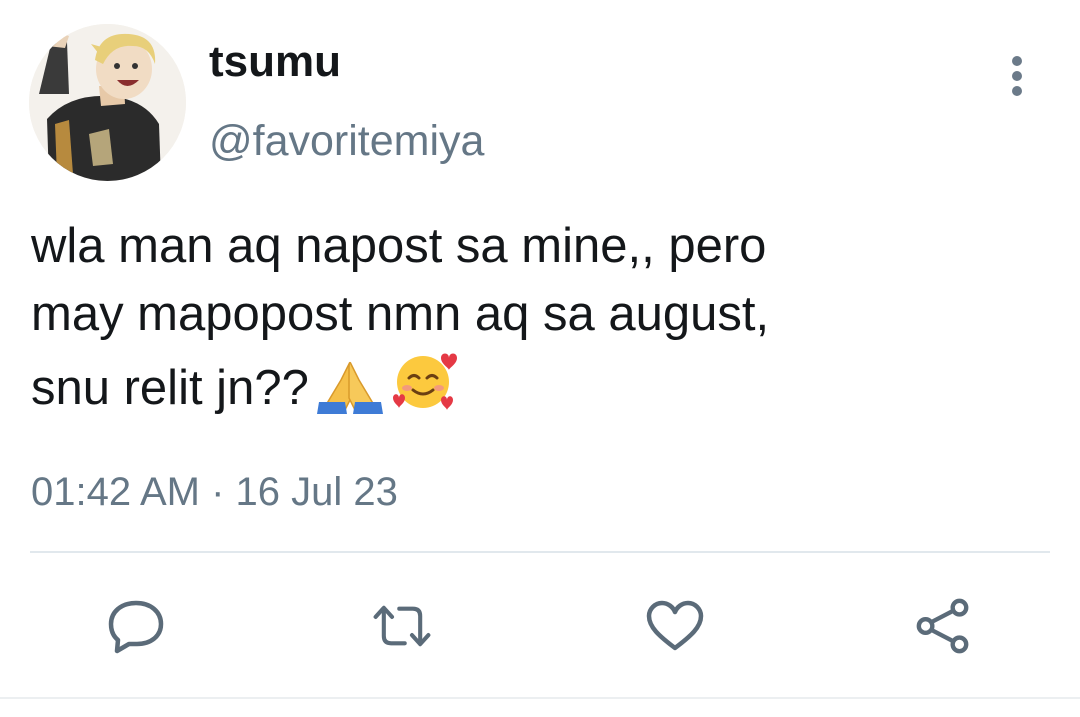 This screenshot has height=717, width=1080. Describe the element at coordinates (540, 552) in the screenshot. I see `divider` at that location.